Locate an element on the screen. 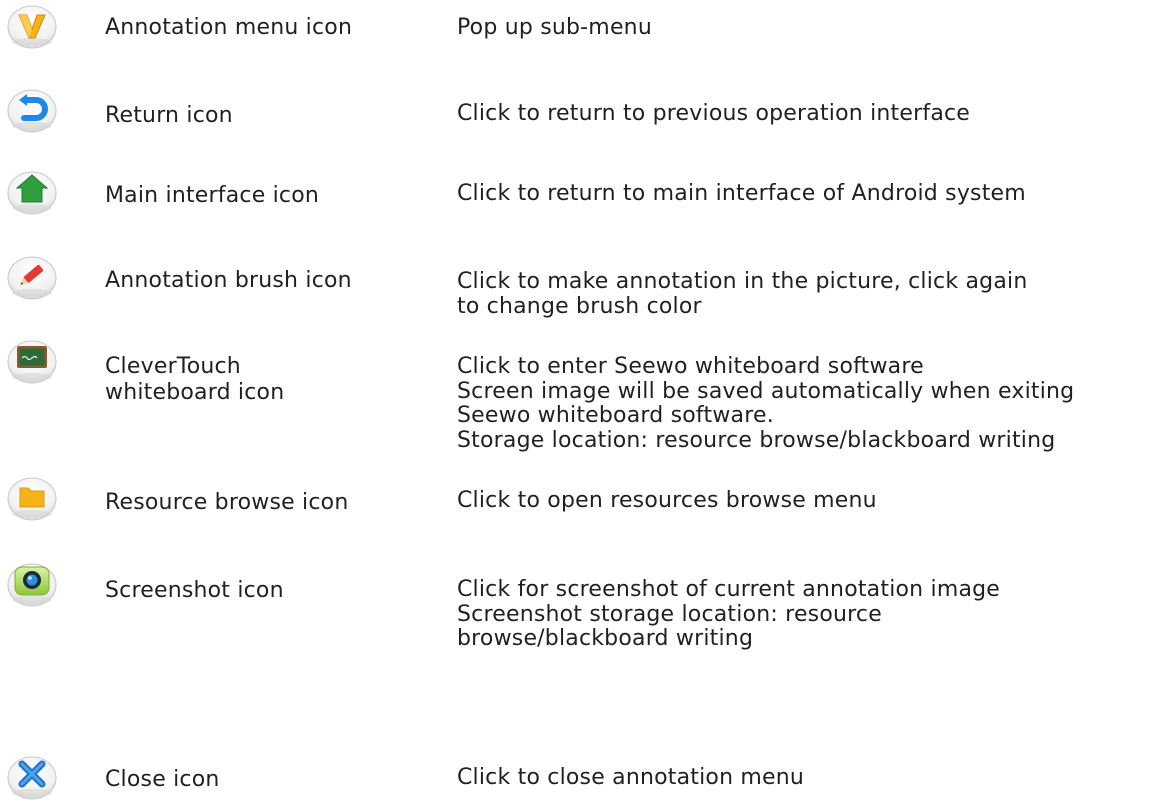 This screenshot has height=805, width=1168. icon-description: Pop up sub-menu is located at coordinates (554, 27).